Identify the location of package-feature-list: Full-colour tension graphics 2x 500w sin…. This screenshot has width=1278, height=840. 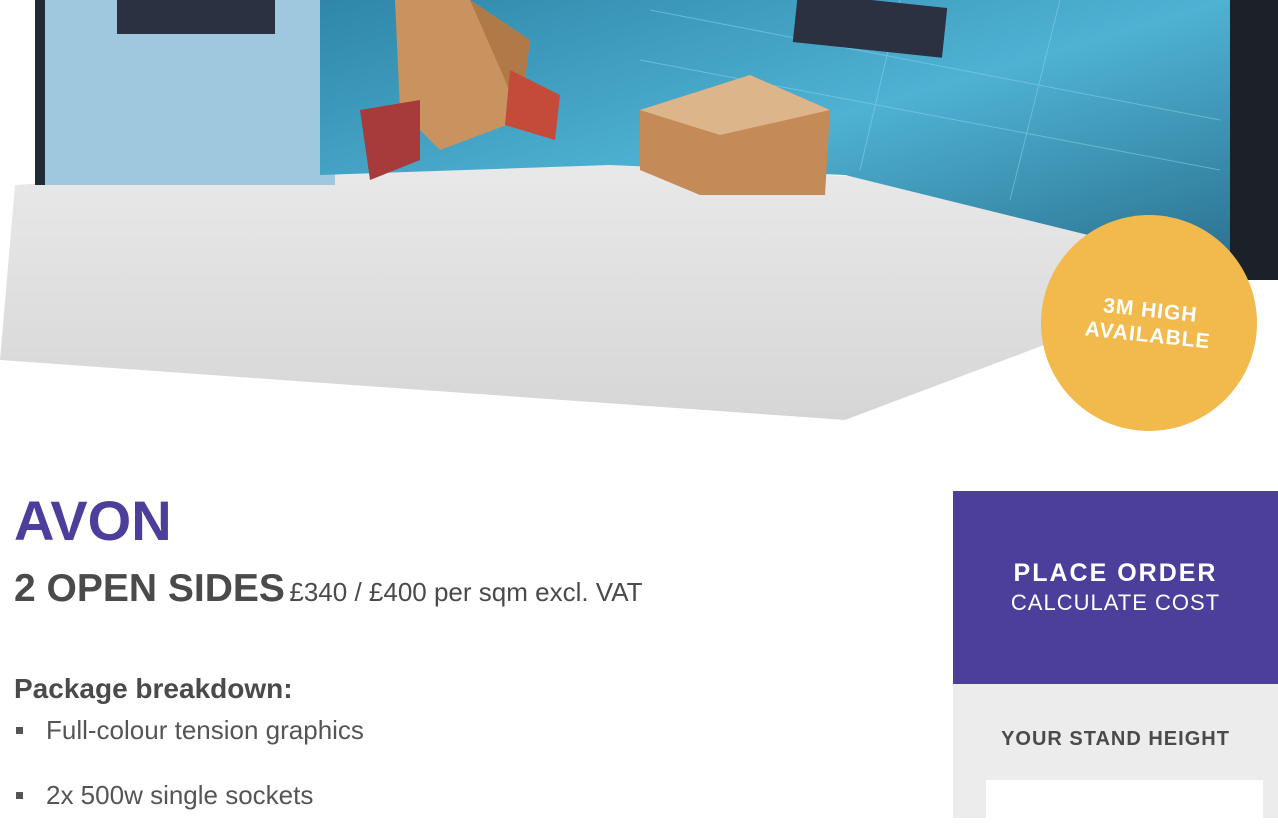
(189, 775).